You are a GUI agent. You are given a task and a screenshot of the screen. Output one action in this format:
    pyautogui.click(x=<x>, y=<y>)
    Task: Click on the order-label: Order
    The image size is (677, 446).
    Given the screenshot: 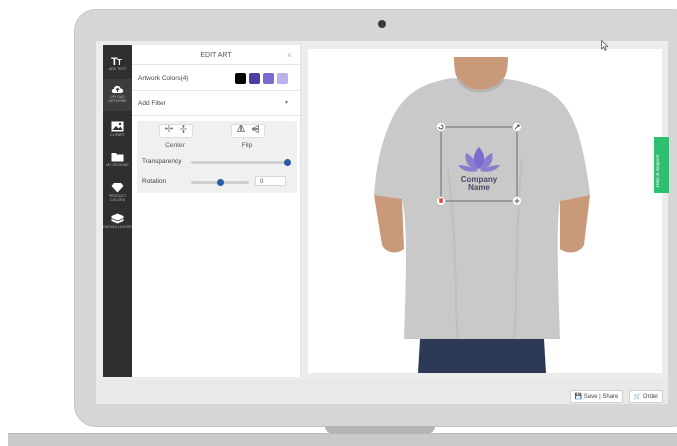 What is the action you would take?
    pyautogui.click(x=650, y=397)
    